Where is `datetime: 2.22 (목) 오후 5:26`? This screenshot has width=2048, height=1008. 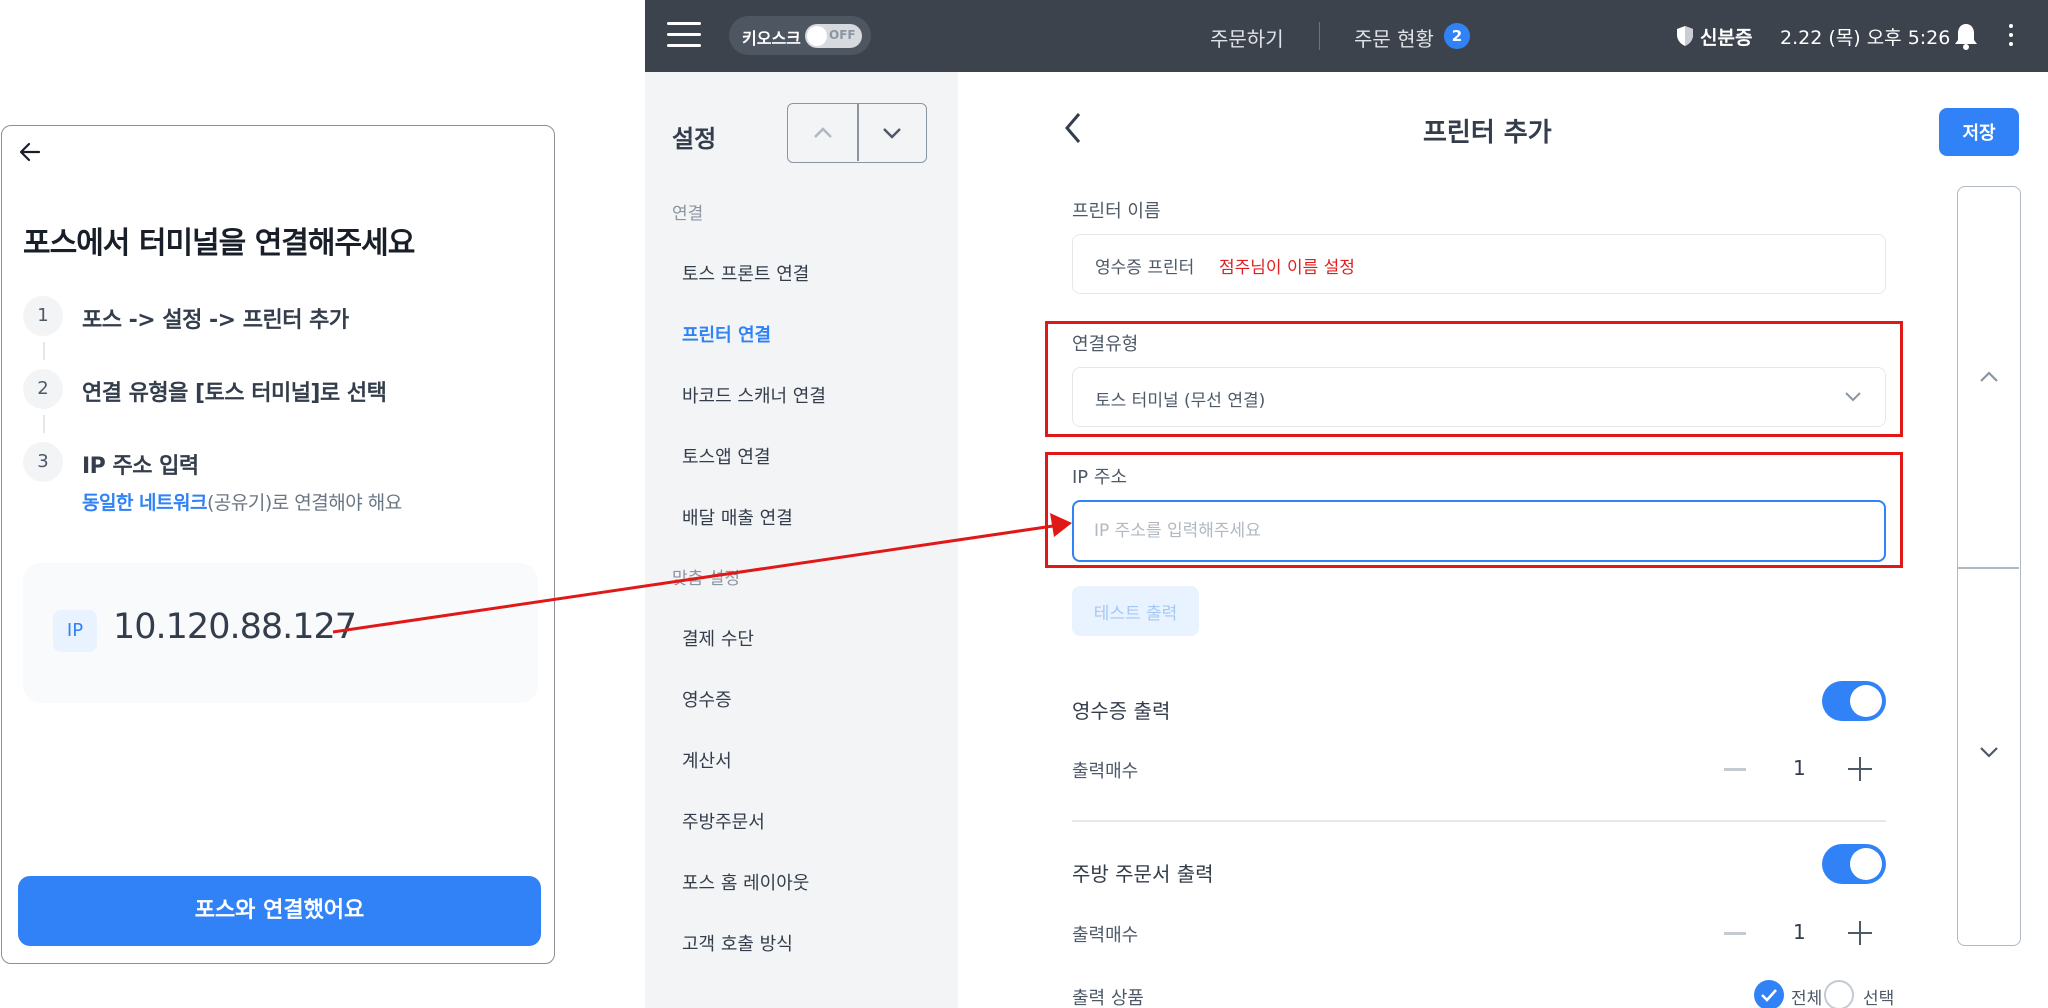 datetime: 2.22 (목) 오후 5:26 is located at coordinates (1865, 38).